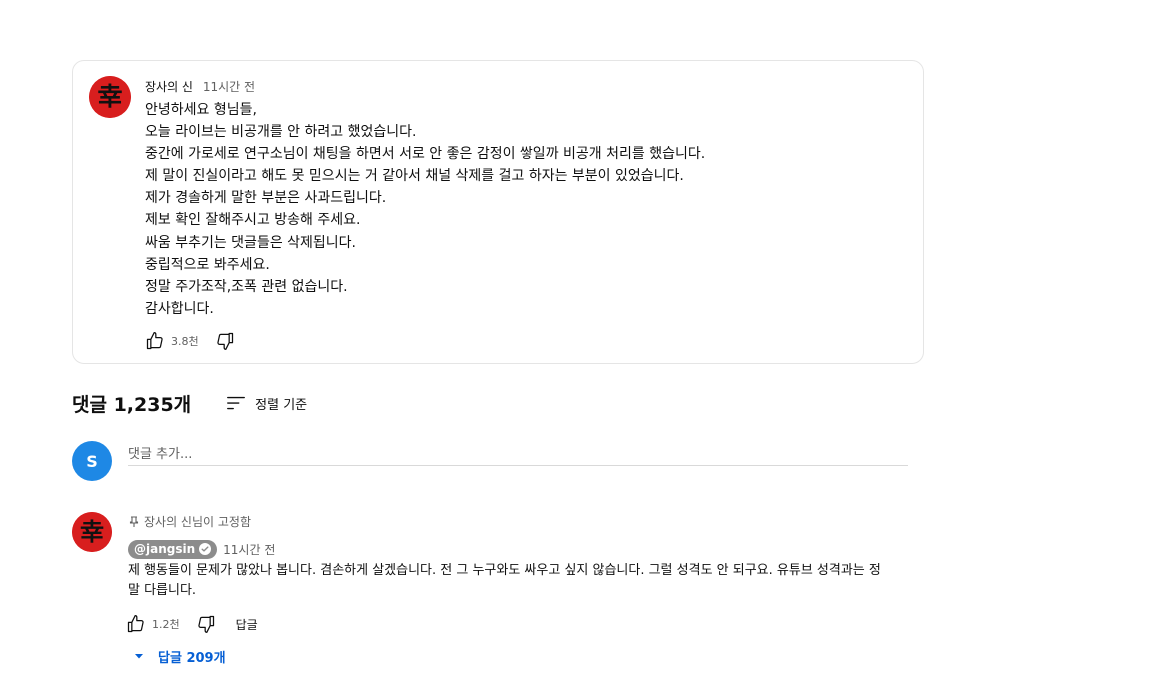 Image resolution: width=1176 pixels, height=673 pixels. What do you see at coordinates (165, 549) in the screenshot?
I see `author-handle: @jangsin` at bounding box center [165, 549].